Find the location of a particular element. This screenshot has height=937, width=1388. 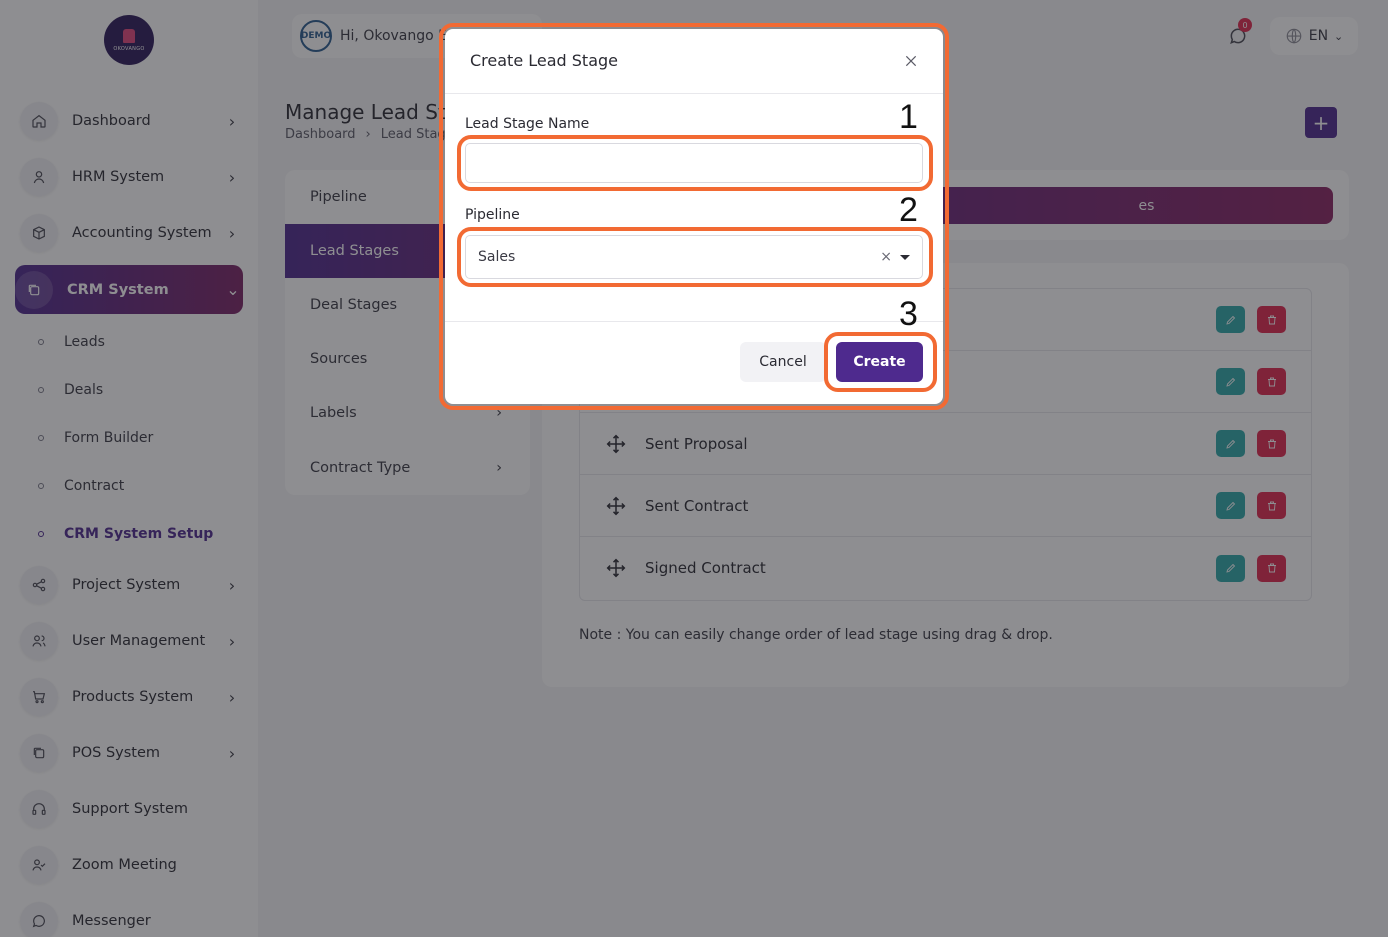

cancel-button: Cancel is located at coordinates (783, 362).